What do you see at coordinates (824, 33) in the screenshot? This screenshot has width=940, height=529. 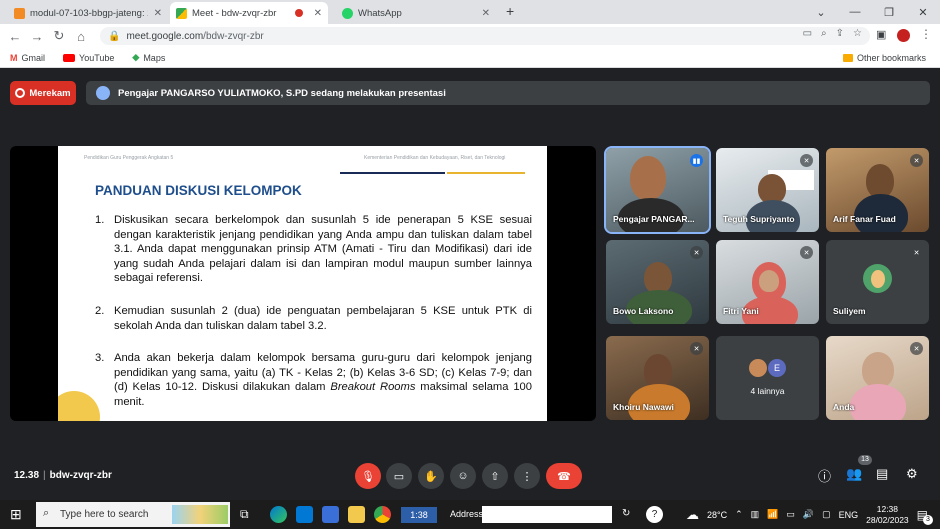 I see `zoom-icon: ⌕` at bounding box center [824, 33].